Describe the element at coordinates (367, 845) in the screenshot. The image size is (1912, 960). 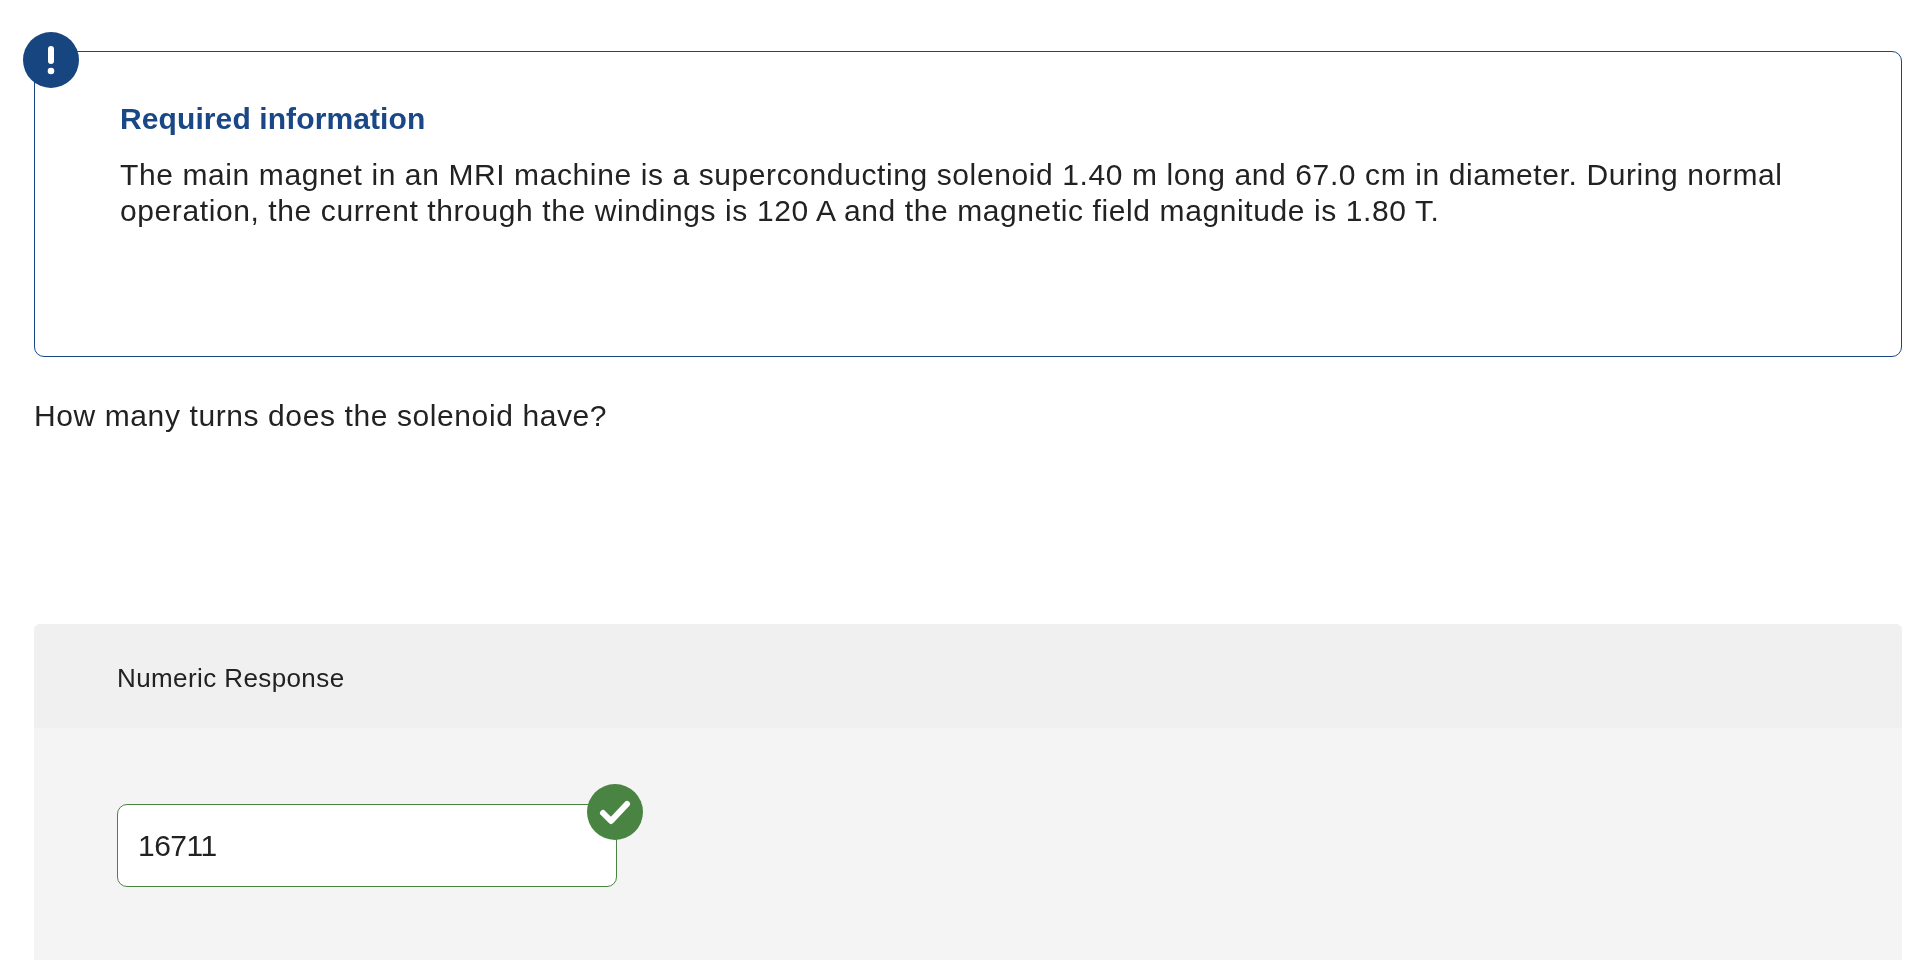
I see `answer-field: 16711` at that location.